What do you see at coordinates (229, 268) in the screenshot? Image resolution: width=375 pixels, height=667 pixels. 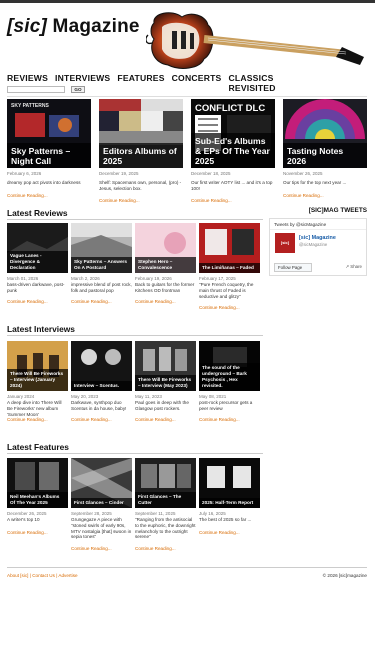 I see `review-caption-4: The Limiñanas – Faded` at bounding box center [229, 268].